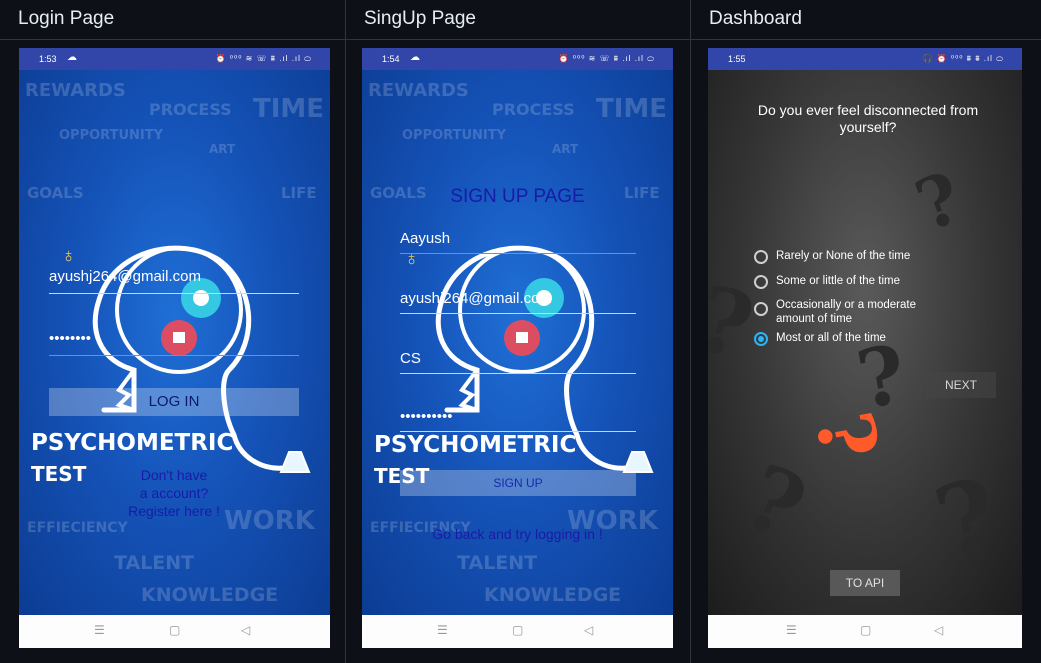 The width and height of the screenshot is (1041, 663). I want to click on signup-button-label: SIGN UP, so click(518, 483).